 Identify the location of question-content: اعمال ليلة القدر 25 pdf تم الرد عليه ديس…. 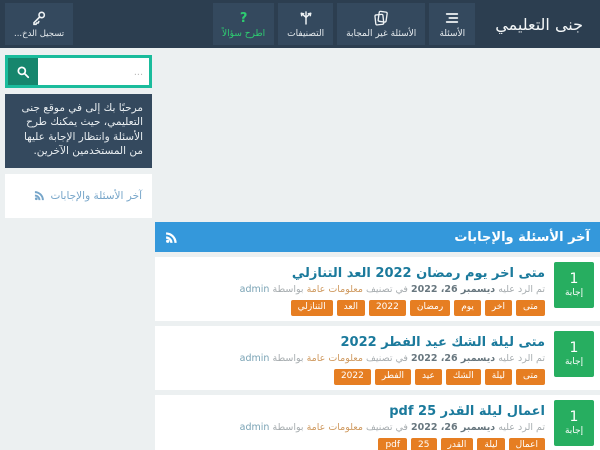
(353, 425).